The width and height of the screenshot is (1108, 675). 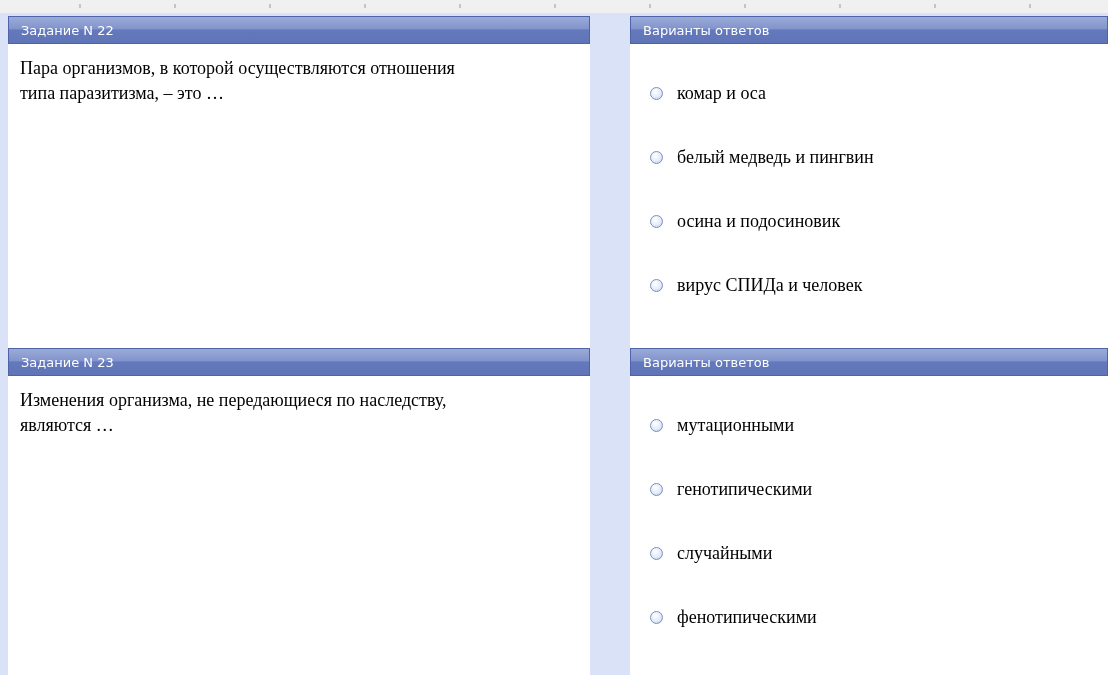 I want to click on answer-option: мутационными, so click(x=736, y=425).